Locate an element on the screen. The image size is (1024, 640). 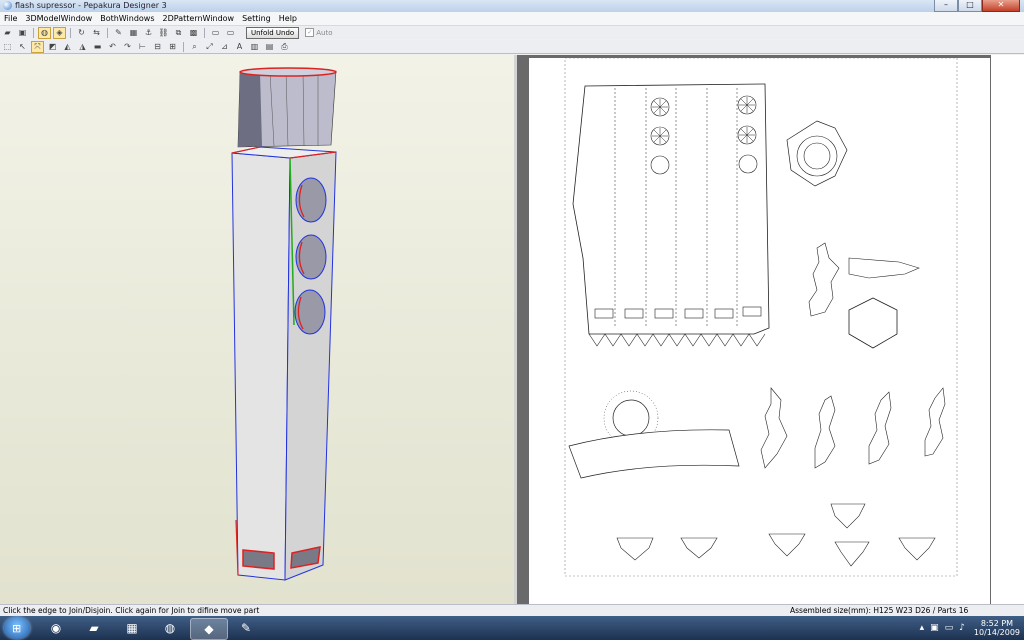
page-icon: ▤ is located at coordinates (269, 47).